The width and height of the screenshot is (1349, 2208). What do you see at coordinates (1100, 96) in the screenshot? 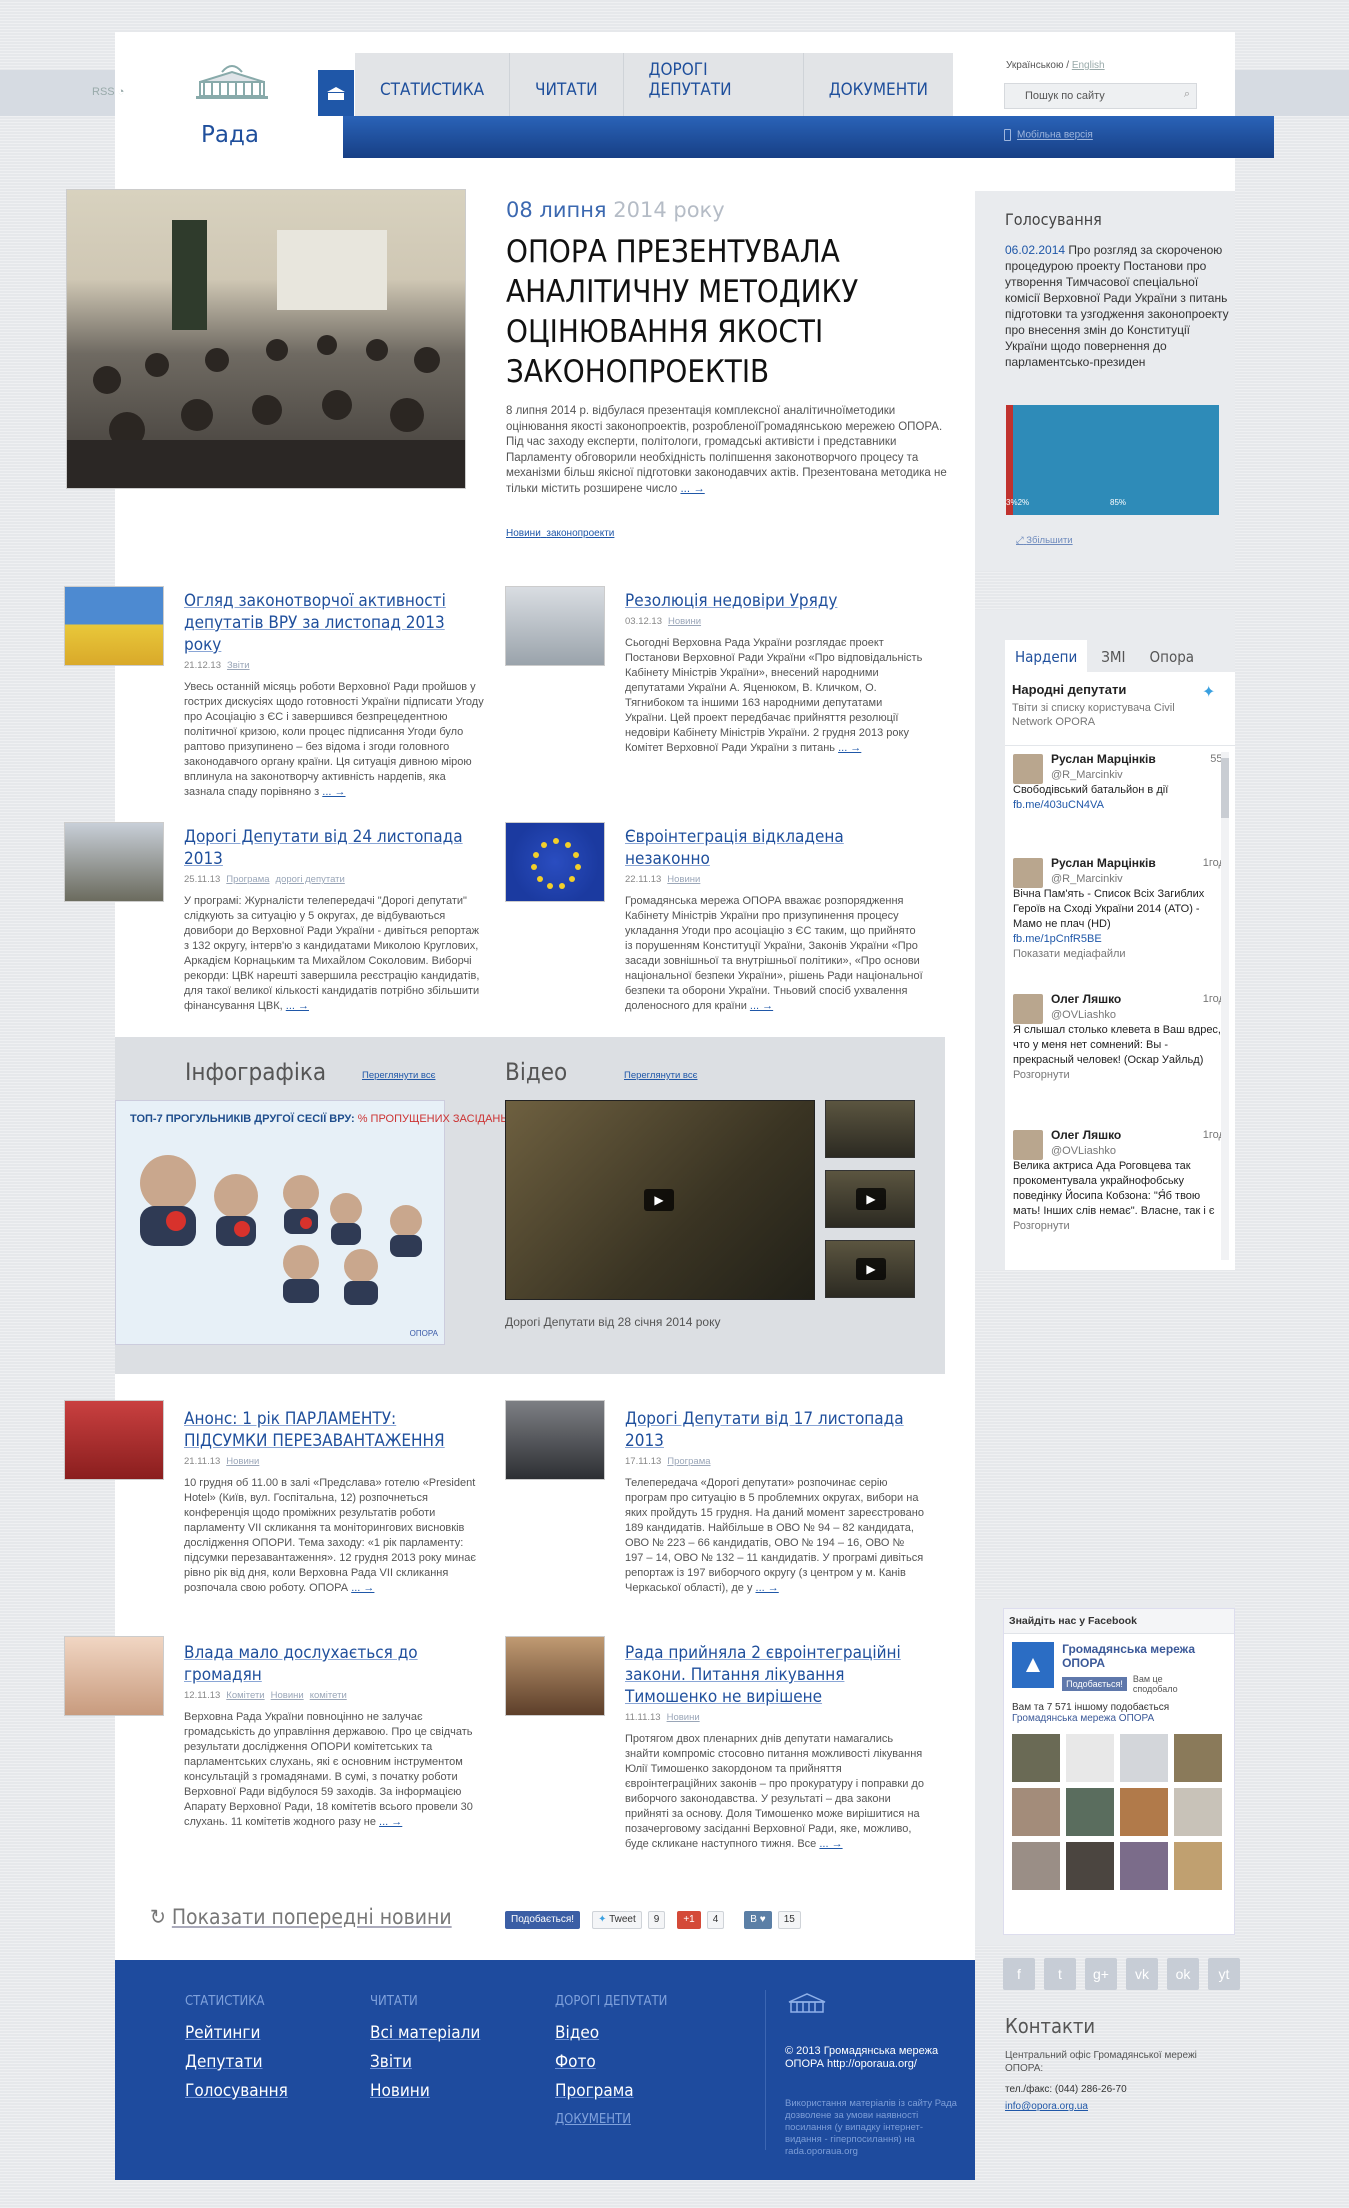
I see `search-input: Пошук по сайту ⌕` at bounding box center [1100, 96].